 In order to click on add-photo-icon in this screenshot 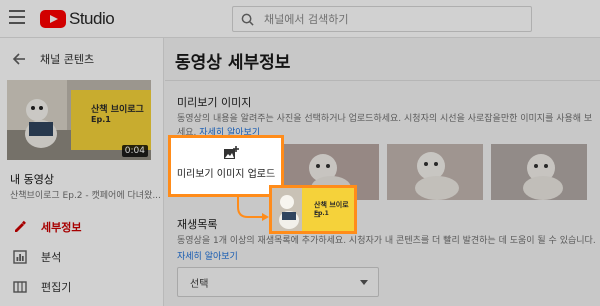, I will do `click(231, 152)`.